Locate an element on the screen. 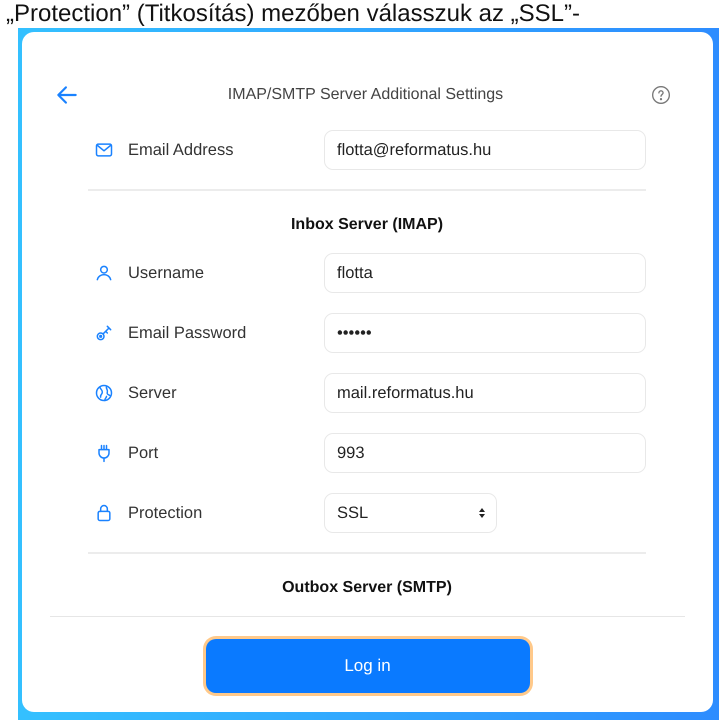  person-icon is located at coordinates (104, 273).